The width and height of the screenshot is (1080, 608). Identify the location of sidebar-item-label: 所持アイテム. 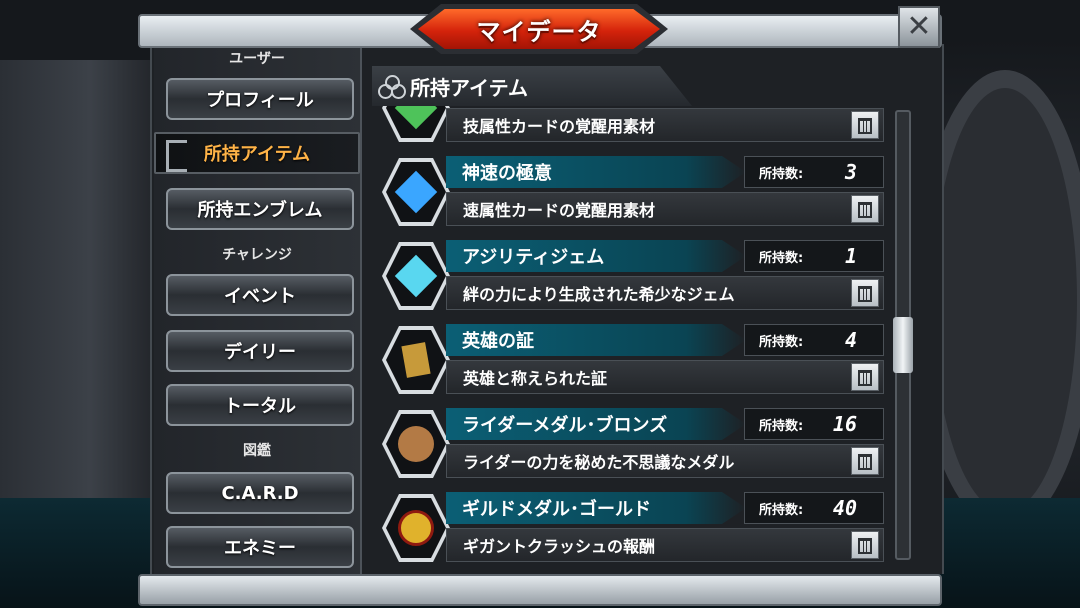
(257, 154).